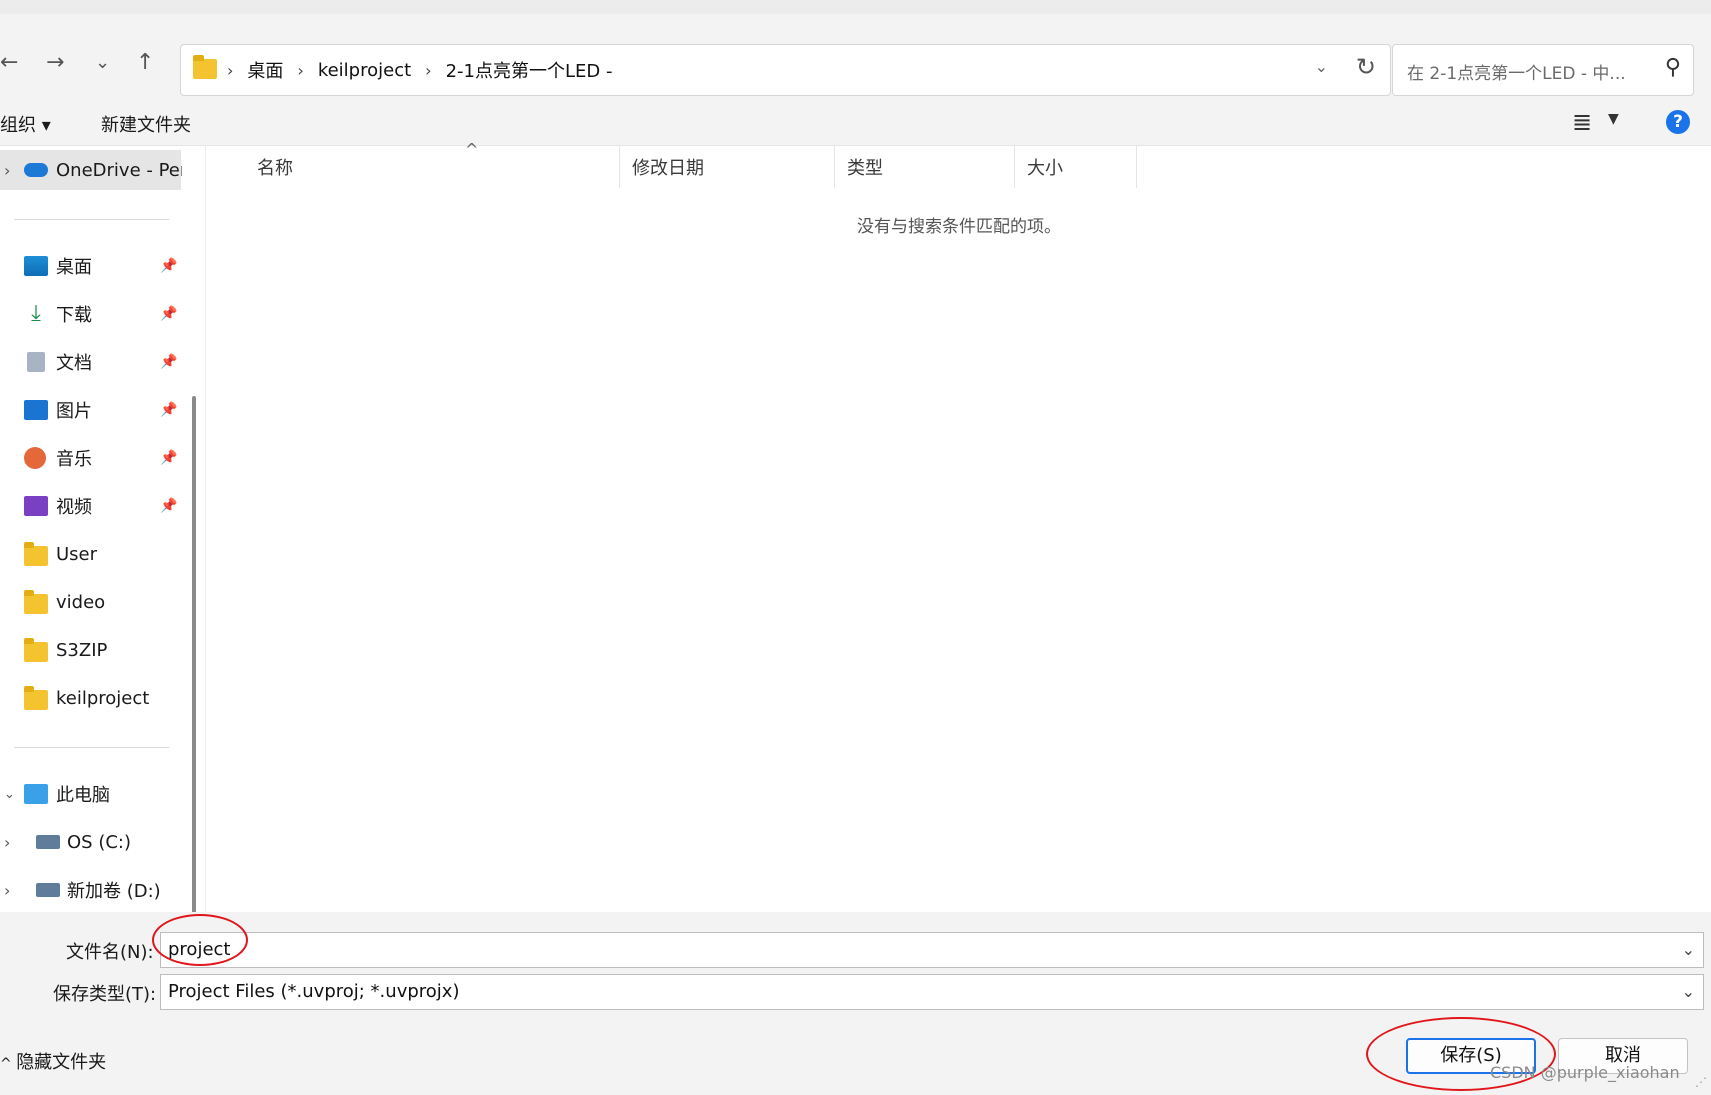 The width and height of the screenshot is (1711, 1095). What do you see at coordinates (105, 994) in the screenshot?
I see `filetype-label: 保存类型(T):` at bounding box center [105, 994].